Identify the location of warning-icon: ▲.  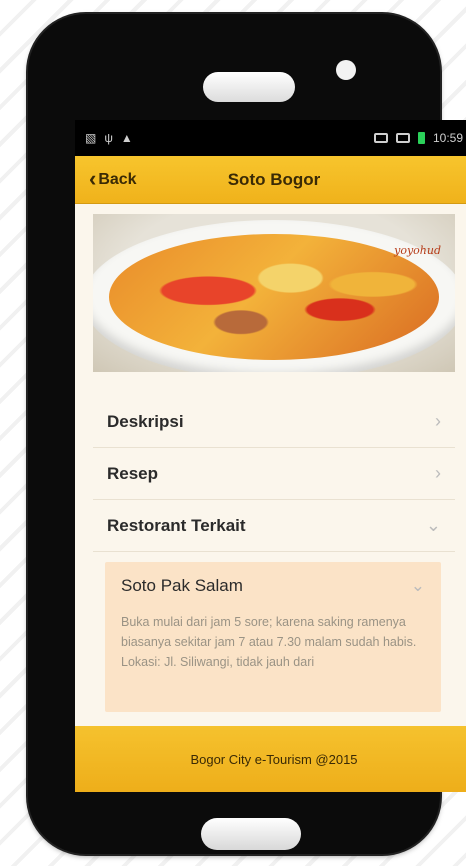
(126, 138).